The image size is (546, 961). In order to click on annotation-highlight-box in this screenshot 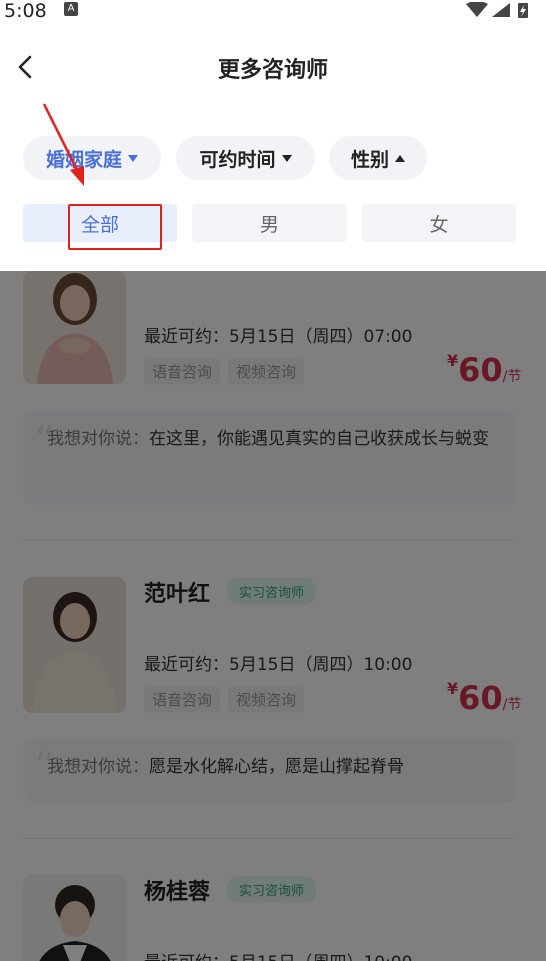, I will do `click(115, 227)`.